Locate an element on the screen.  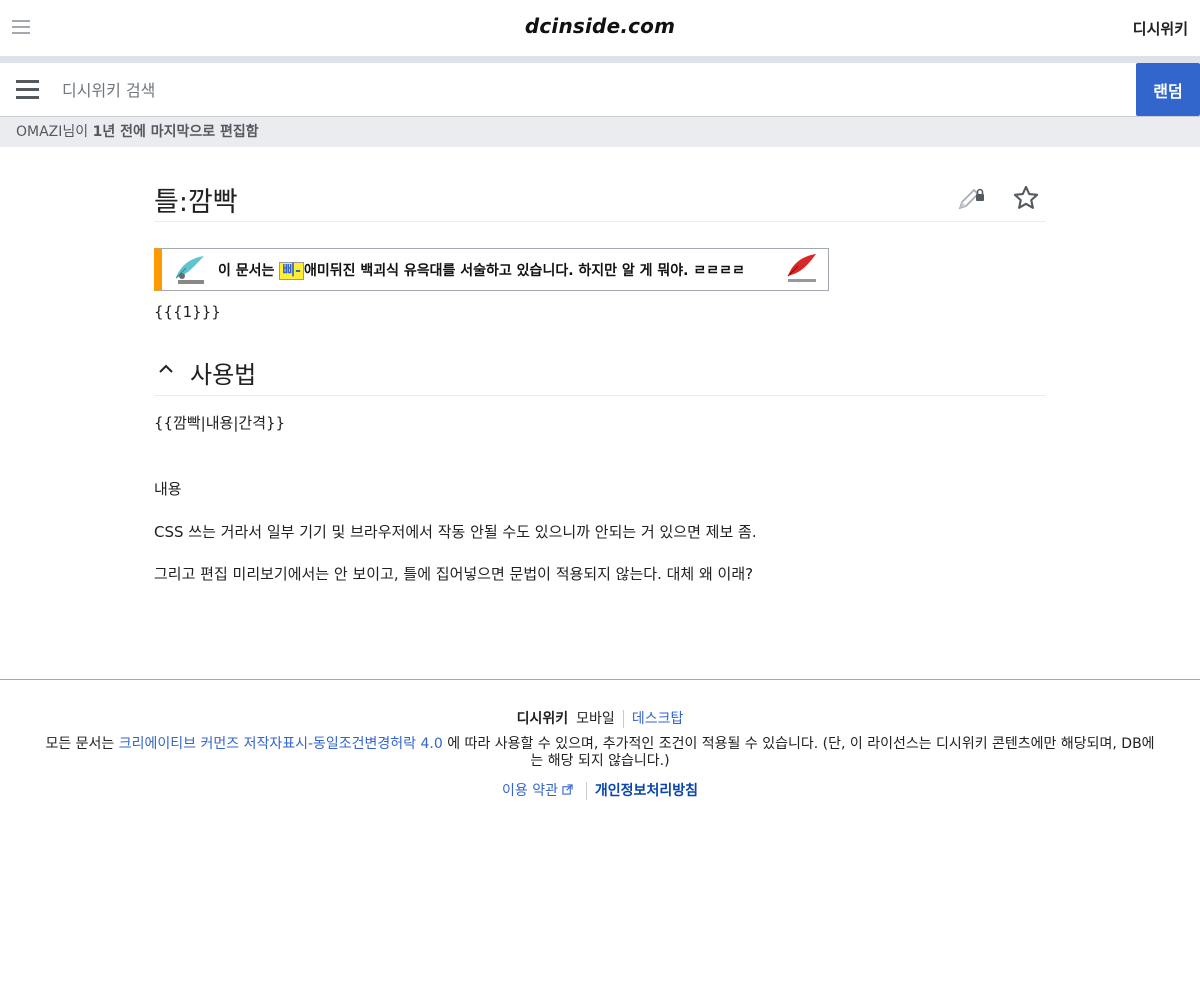
search-bar: 랜덤 is located at coordinates (600, 90).